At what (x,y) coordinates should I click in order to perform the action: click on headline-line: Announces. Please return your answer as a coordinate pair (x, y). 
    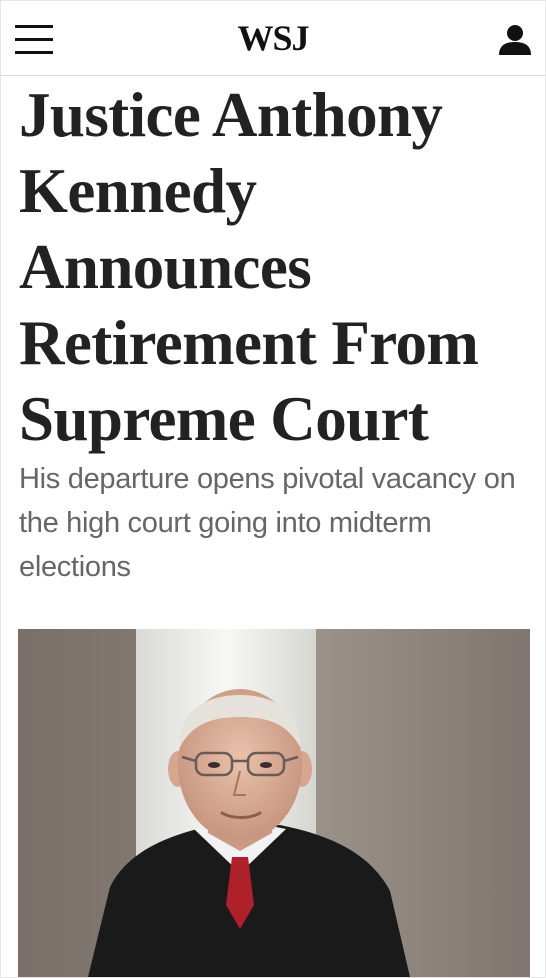
    Looking at the image, I should click on (165, 267).